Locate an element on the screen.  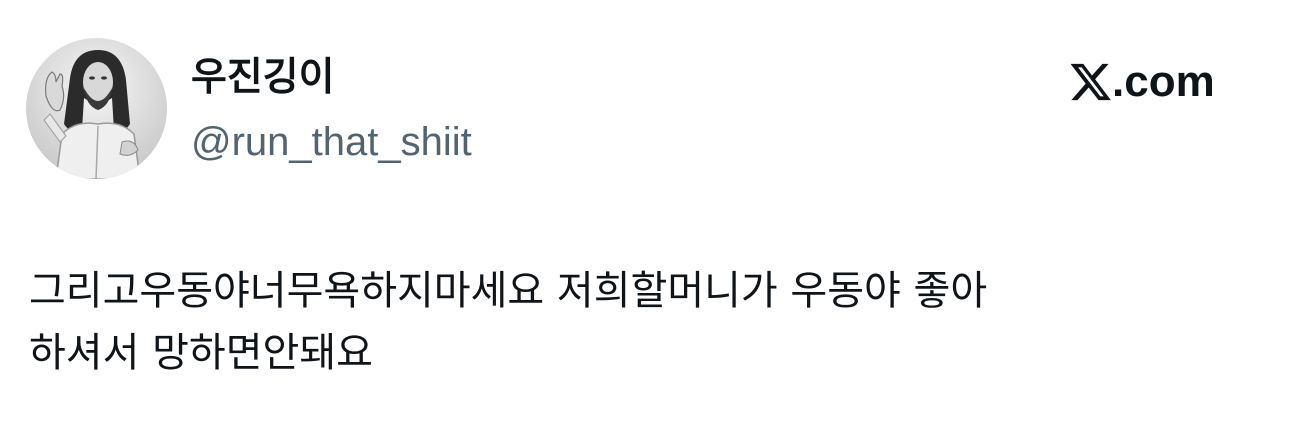
brand-watermark: .com is located at coordinates (1143, 82).